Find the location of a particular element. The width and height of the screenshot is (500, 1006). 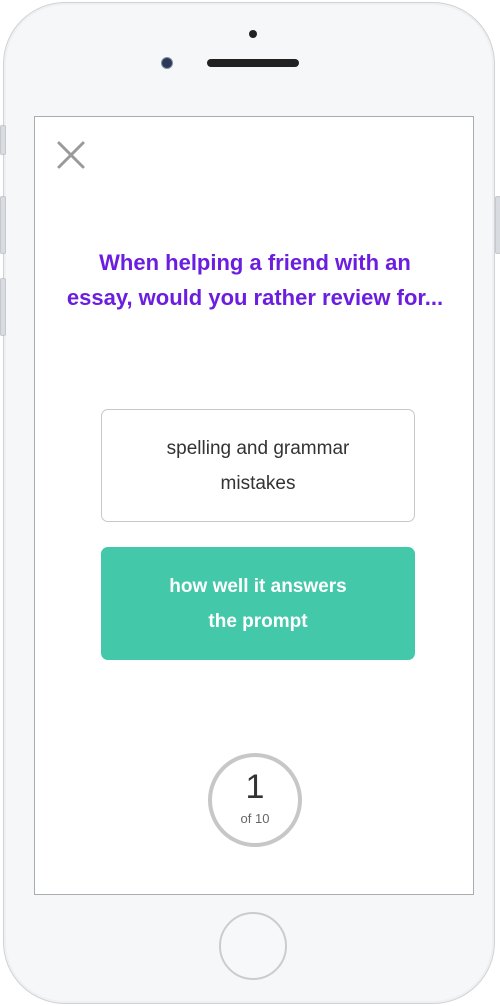

answer-option-grammar: spelling and grammar mistakes is located at coordinates (258, 465).